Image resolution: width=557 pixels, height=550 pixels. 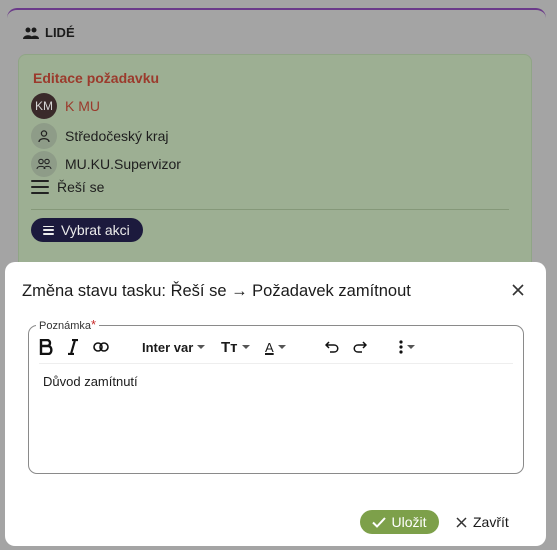 I want to click on note-label: Poznámka*, so click(x=68, y=324).